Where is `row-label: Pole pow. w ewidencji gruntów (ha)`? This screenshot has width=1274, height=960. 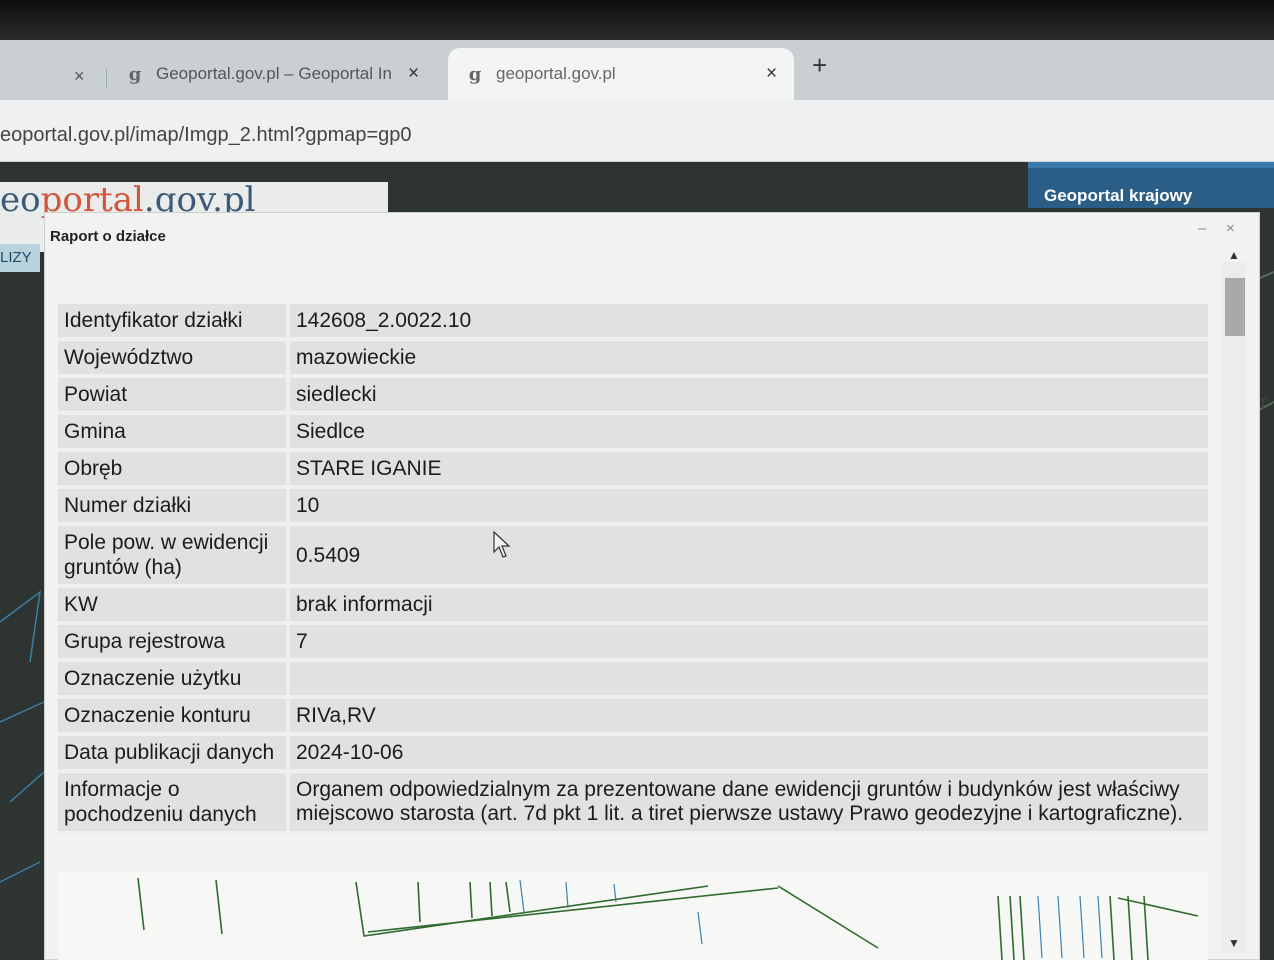 row-label: Pole pow. w ewidencji gruntów (ha) is located at coordinates (173, 556).